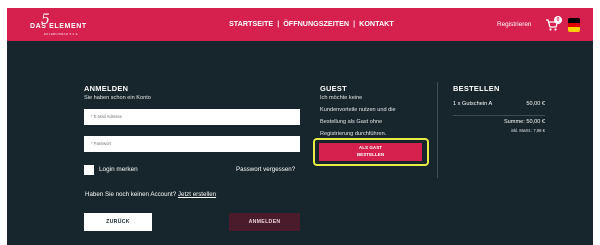 This screenshot has width=600, height=245. Describe the element at coordinates (376, 23) in the screenshot. I see `nav-item-kontakt: KONTAKT` at that location.